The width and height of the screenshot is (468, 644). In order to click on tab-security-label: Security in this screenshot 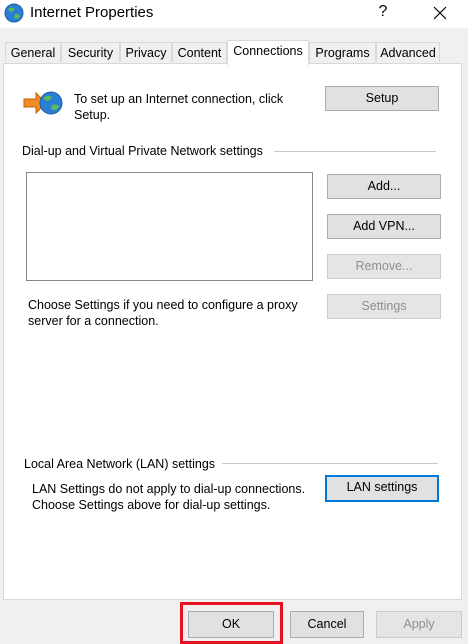, I will do `click(90, 53)`.